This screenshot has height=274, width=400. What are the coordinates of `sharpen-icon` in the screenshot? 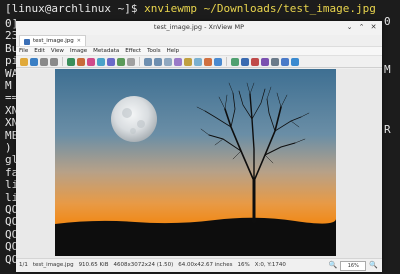 It's located at (198, 61).